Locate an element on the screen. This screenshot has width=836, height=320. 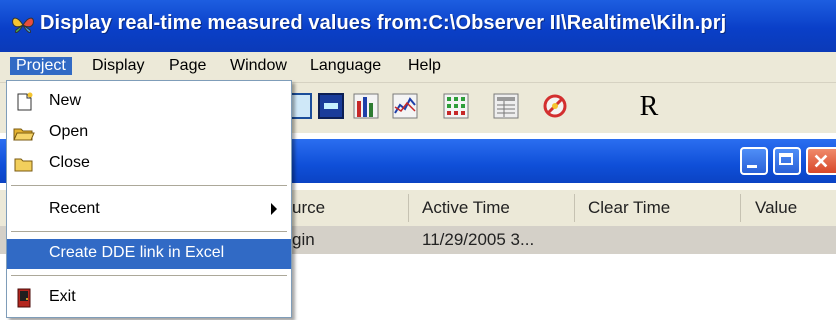
menu-window: Window is located at coordinates (258, 66).